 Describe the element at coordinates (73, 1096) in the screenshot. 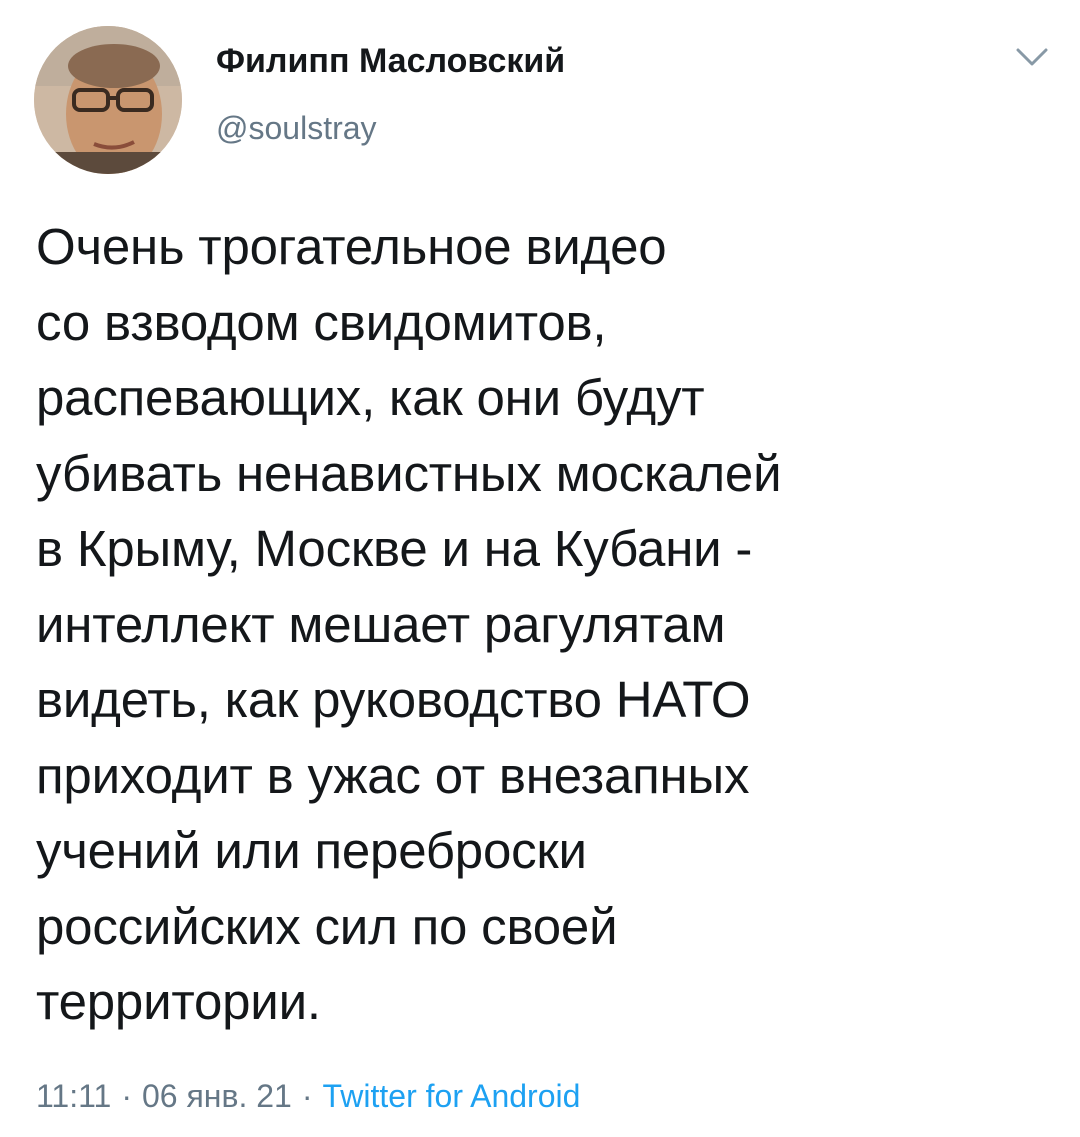

I see `tweet-time: 11:11` at that location.